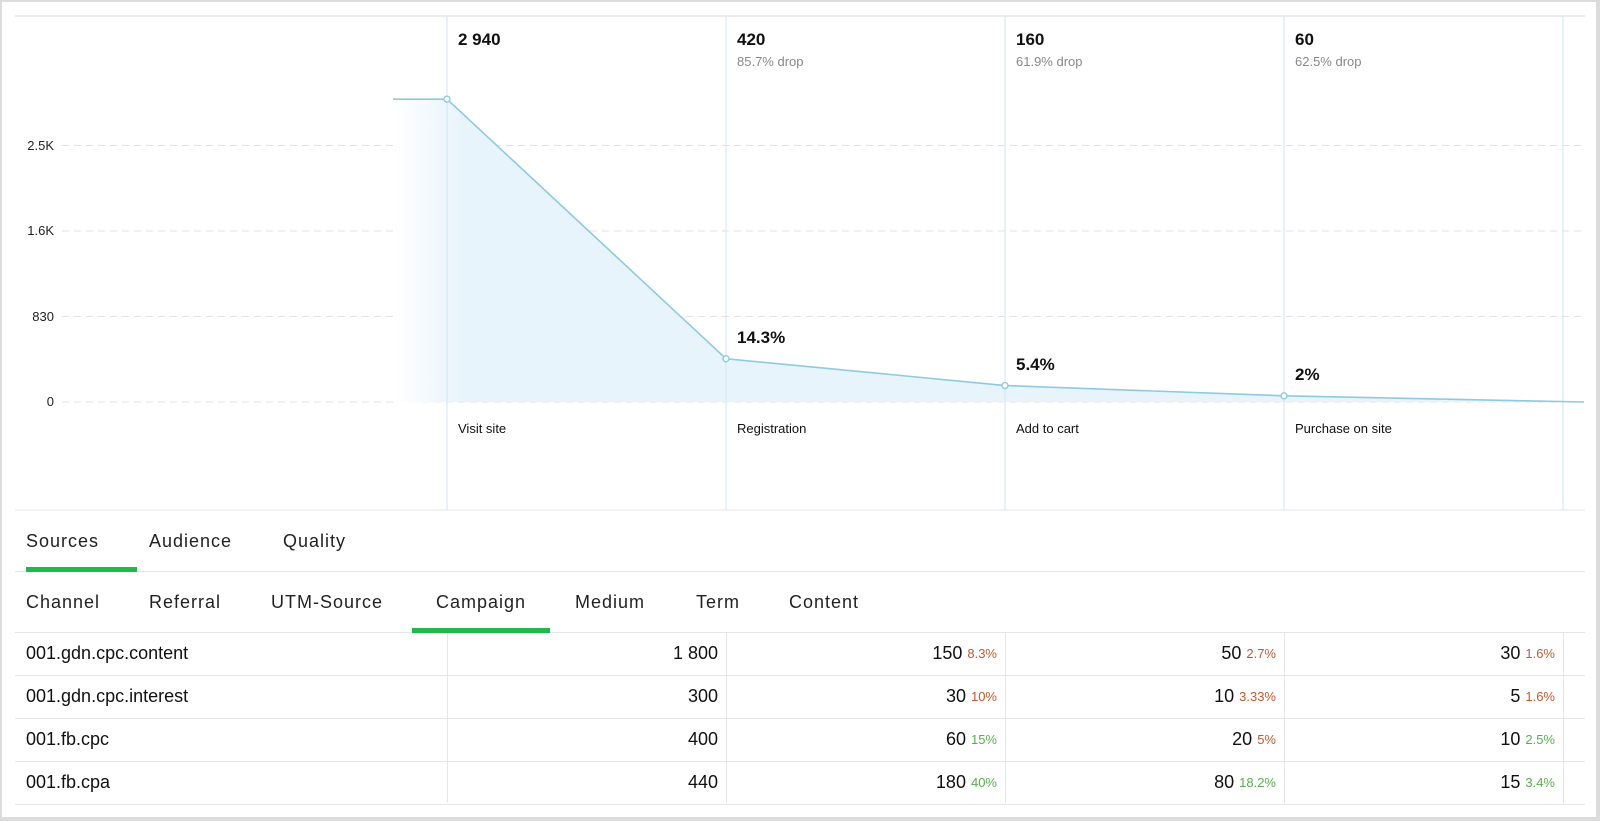  What do you see at coordinates (1304, 39) in the screenshot?
I see `stage-count: 60` at bounding box center [1304, 39].